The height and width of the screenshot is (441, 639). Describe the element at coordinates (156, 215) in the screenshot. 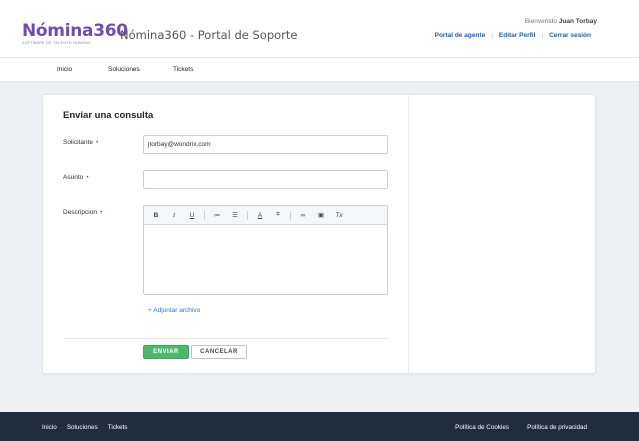

I see `bold-icon: B` at that location.